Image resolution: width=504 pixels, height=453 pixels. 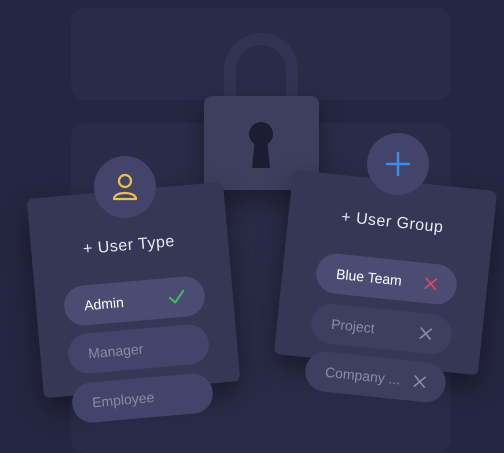 I want to click on user-icon, so click(x=125, y=187).